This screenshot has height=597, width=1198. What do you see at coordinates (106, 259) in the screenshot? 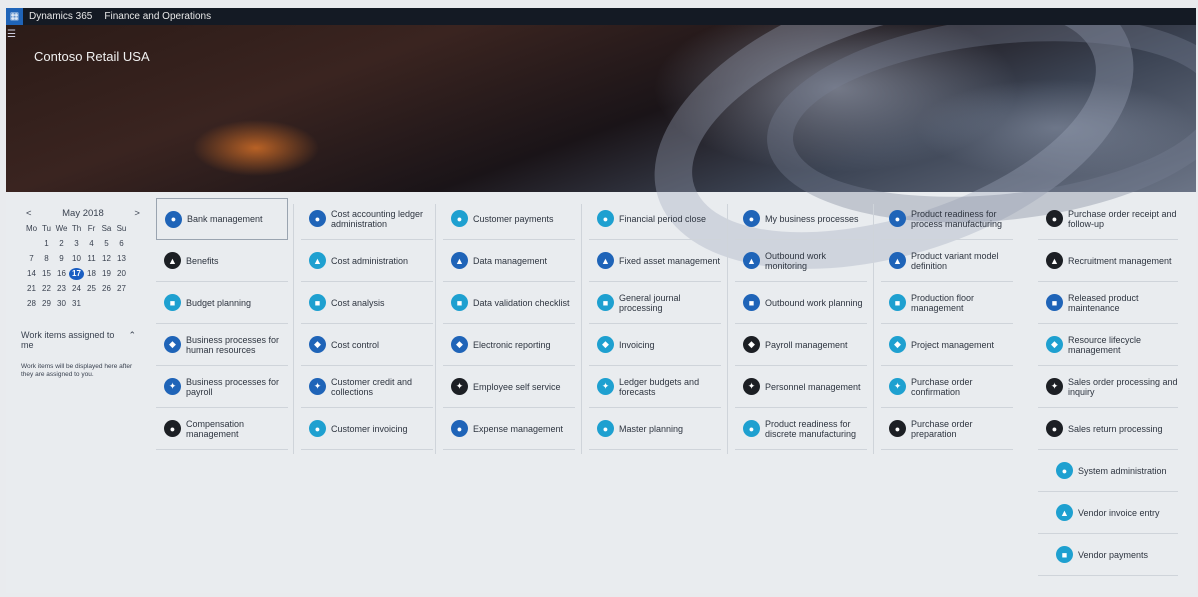
I see `calendar-day: 12` at bounding box center [106, 259].